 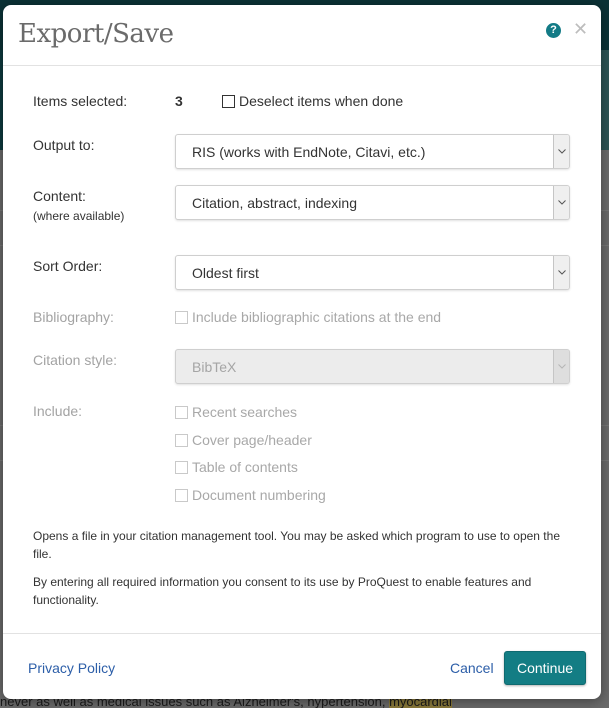 What do you see at coordinates (372, 272) in the screenshot?
I see `sort-order-select: Oldest first` at bounding box center [372, 272].